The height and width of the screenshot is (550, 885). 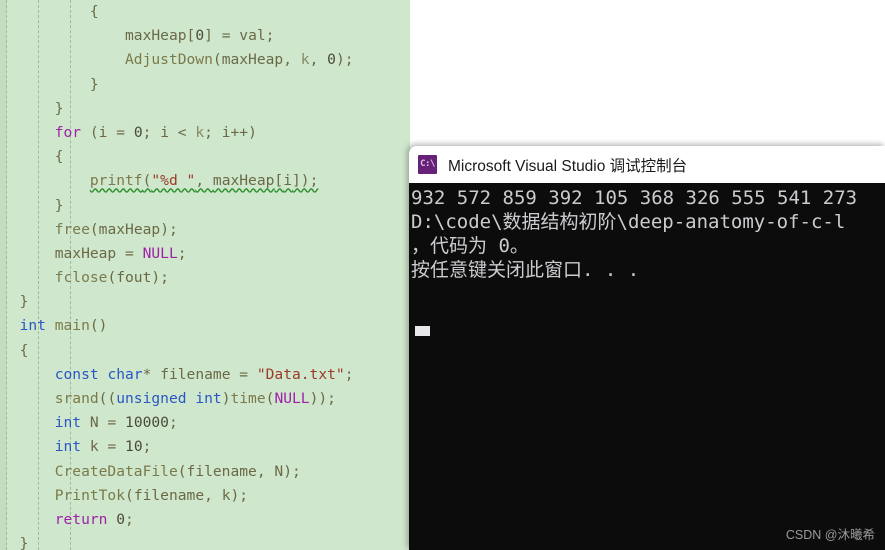 I want to click on console-line: D:\code\数据结构初阶\deep-anatomy-of-c-l, so click(x=628, y=222).